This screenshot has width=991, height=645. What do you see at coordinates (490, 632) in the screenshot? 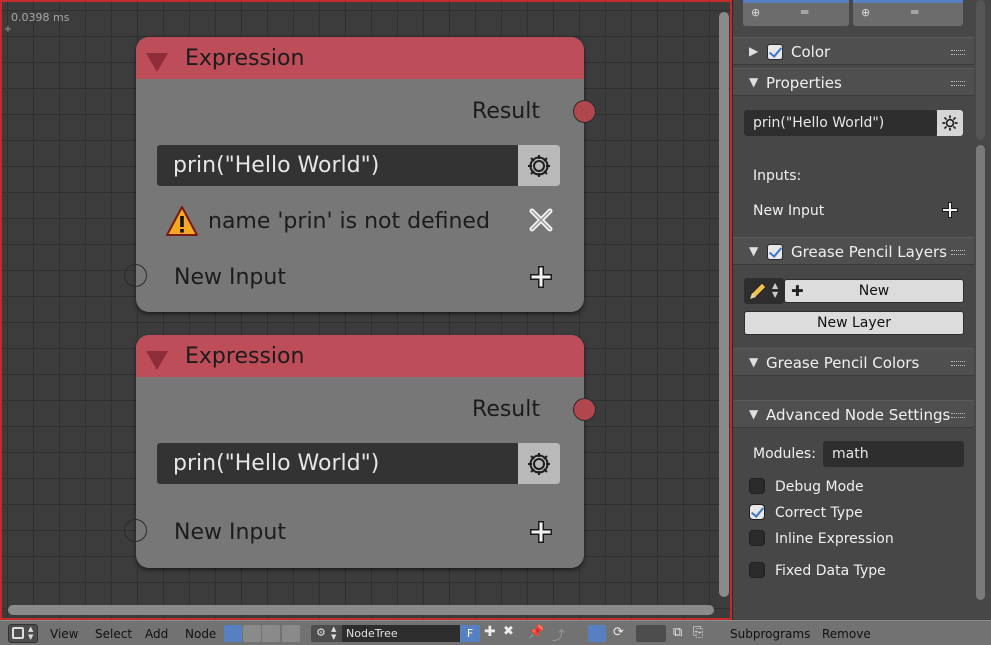
I see `add-tree-icon: ✚` at bounding box center [490, 632].